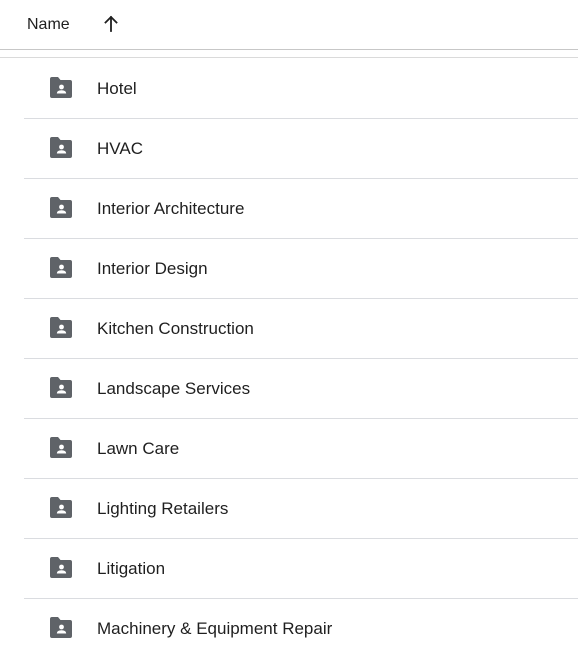 The height and width of the screenshot is (647, 578). Describe the element at coordinates (301, 209) in the screenshot. I see `list-item: Interior Architecture` at that location.